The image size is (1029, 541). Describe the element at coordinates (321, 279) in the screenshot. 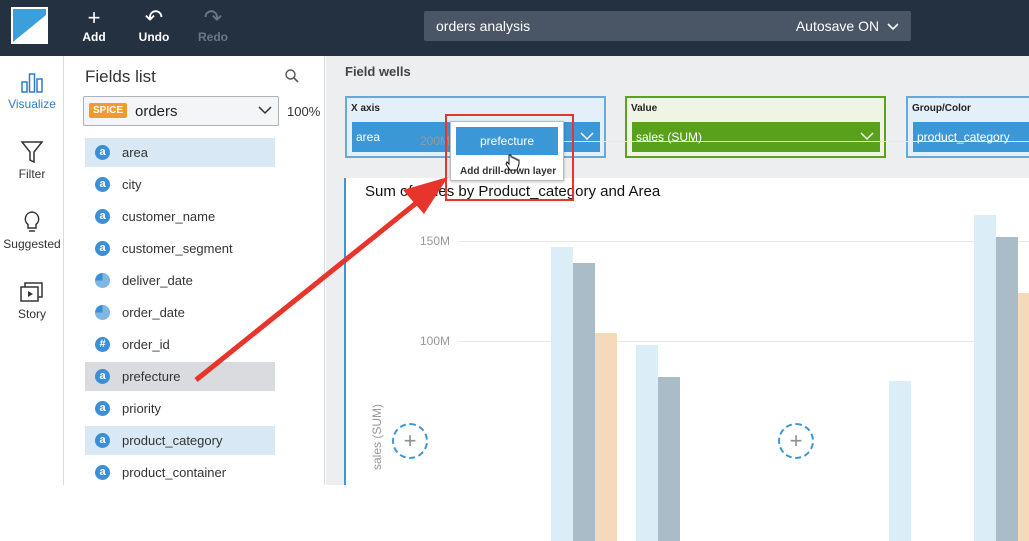

I see `annotation-arrow` at that location.